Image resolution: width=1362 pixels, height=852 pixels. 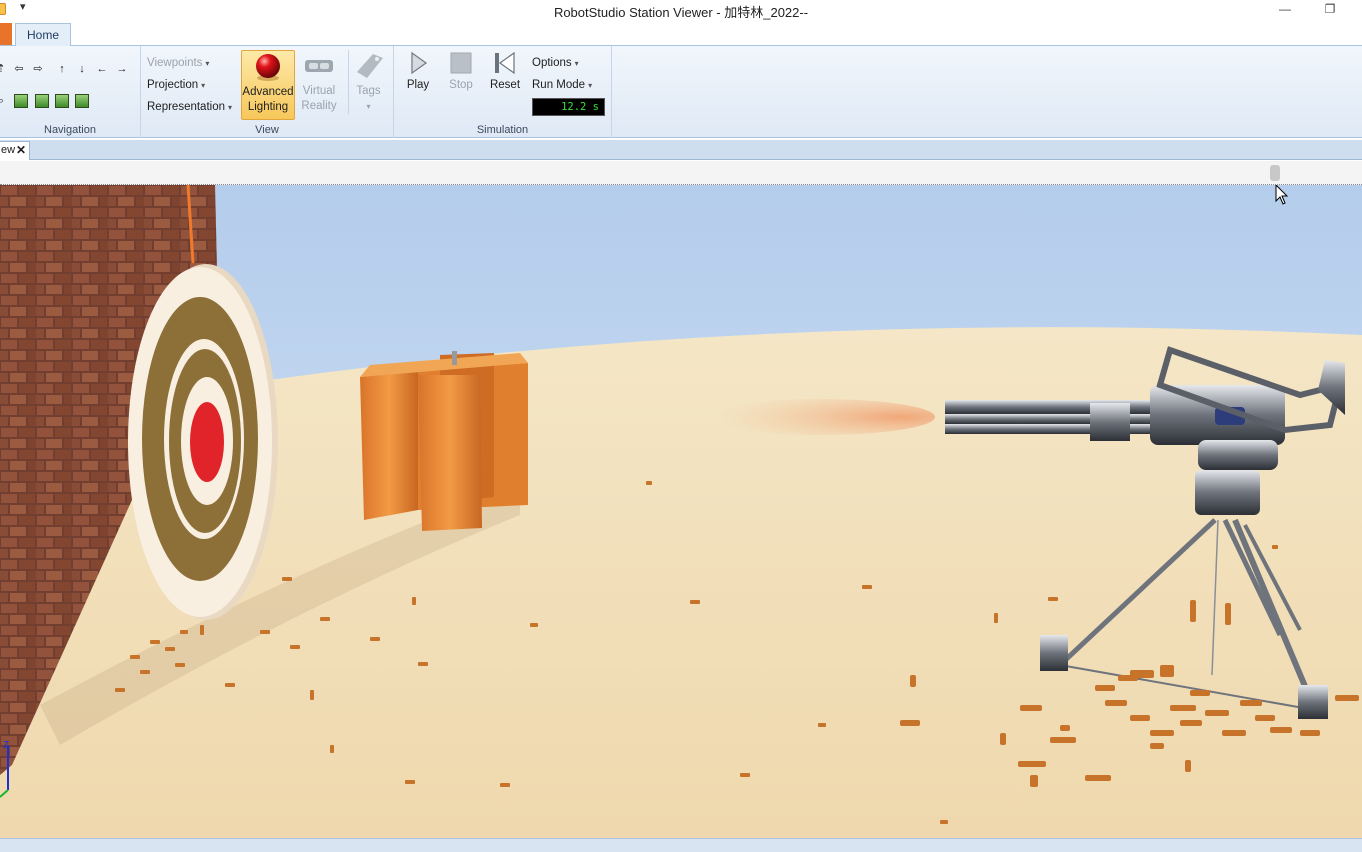 What do you see at coordinates (681, 150) in the screenshot?
I see `document-tab-bar: ew ✕` at bounding box center [681, 150].